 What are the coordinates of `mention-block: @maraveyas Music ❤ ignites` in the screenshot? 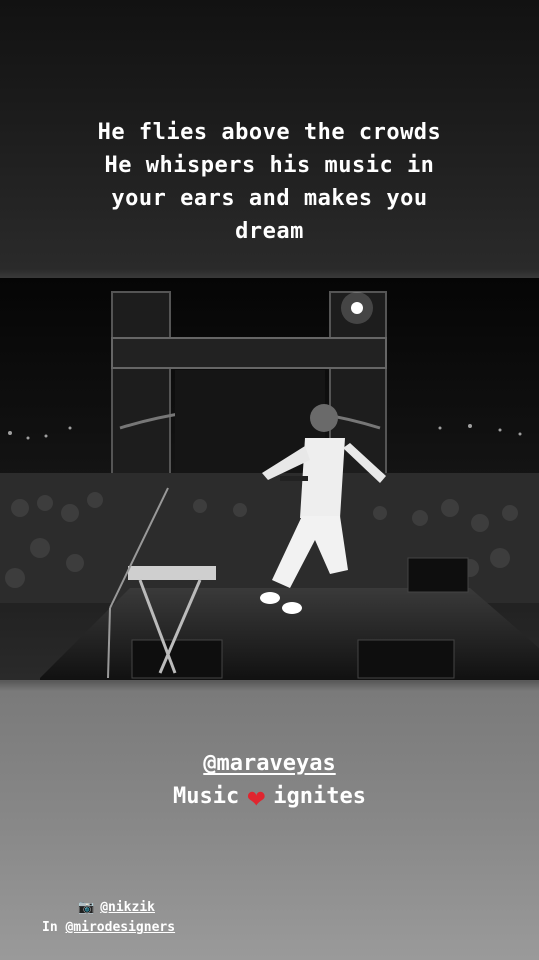 It's located at (269, 780).